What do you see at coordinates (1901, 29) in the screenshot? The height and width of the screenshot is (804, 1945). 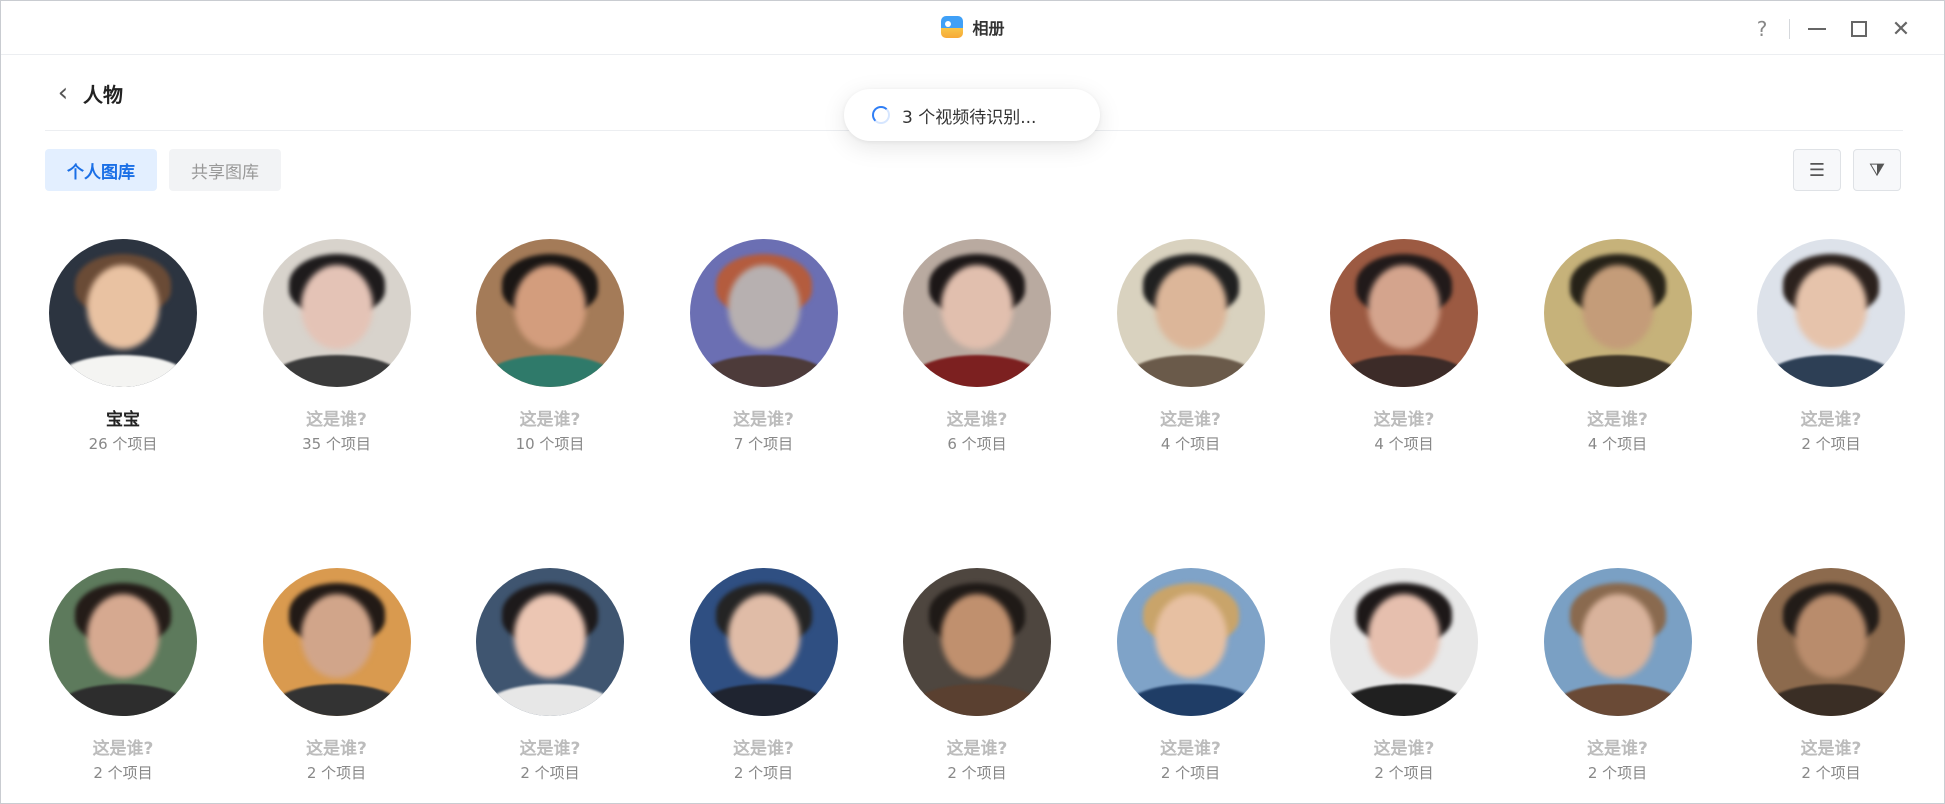 I see `close-button: ✕` at bounding box center [1901, 29].